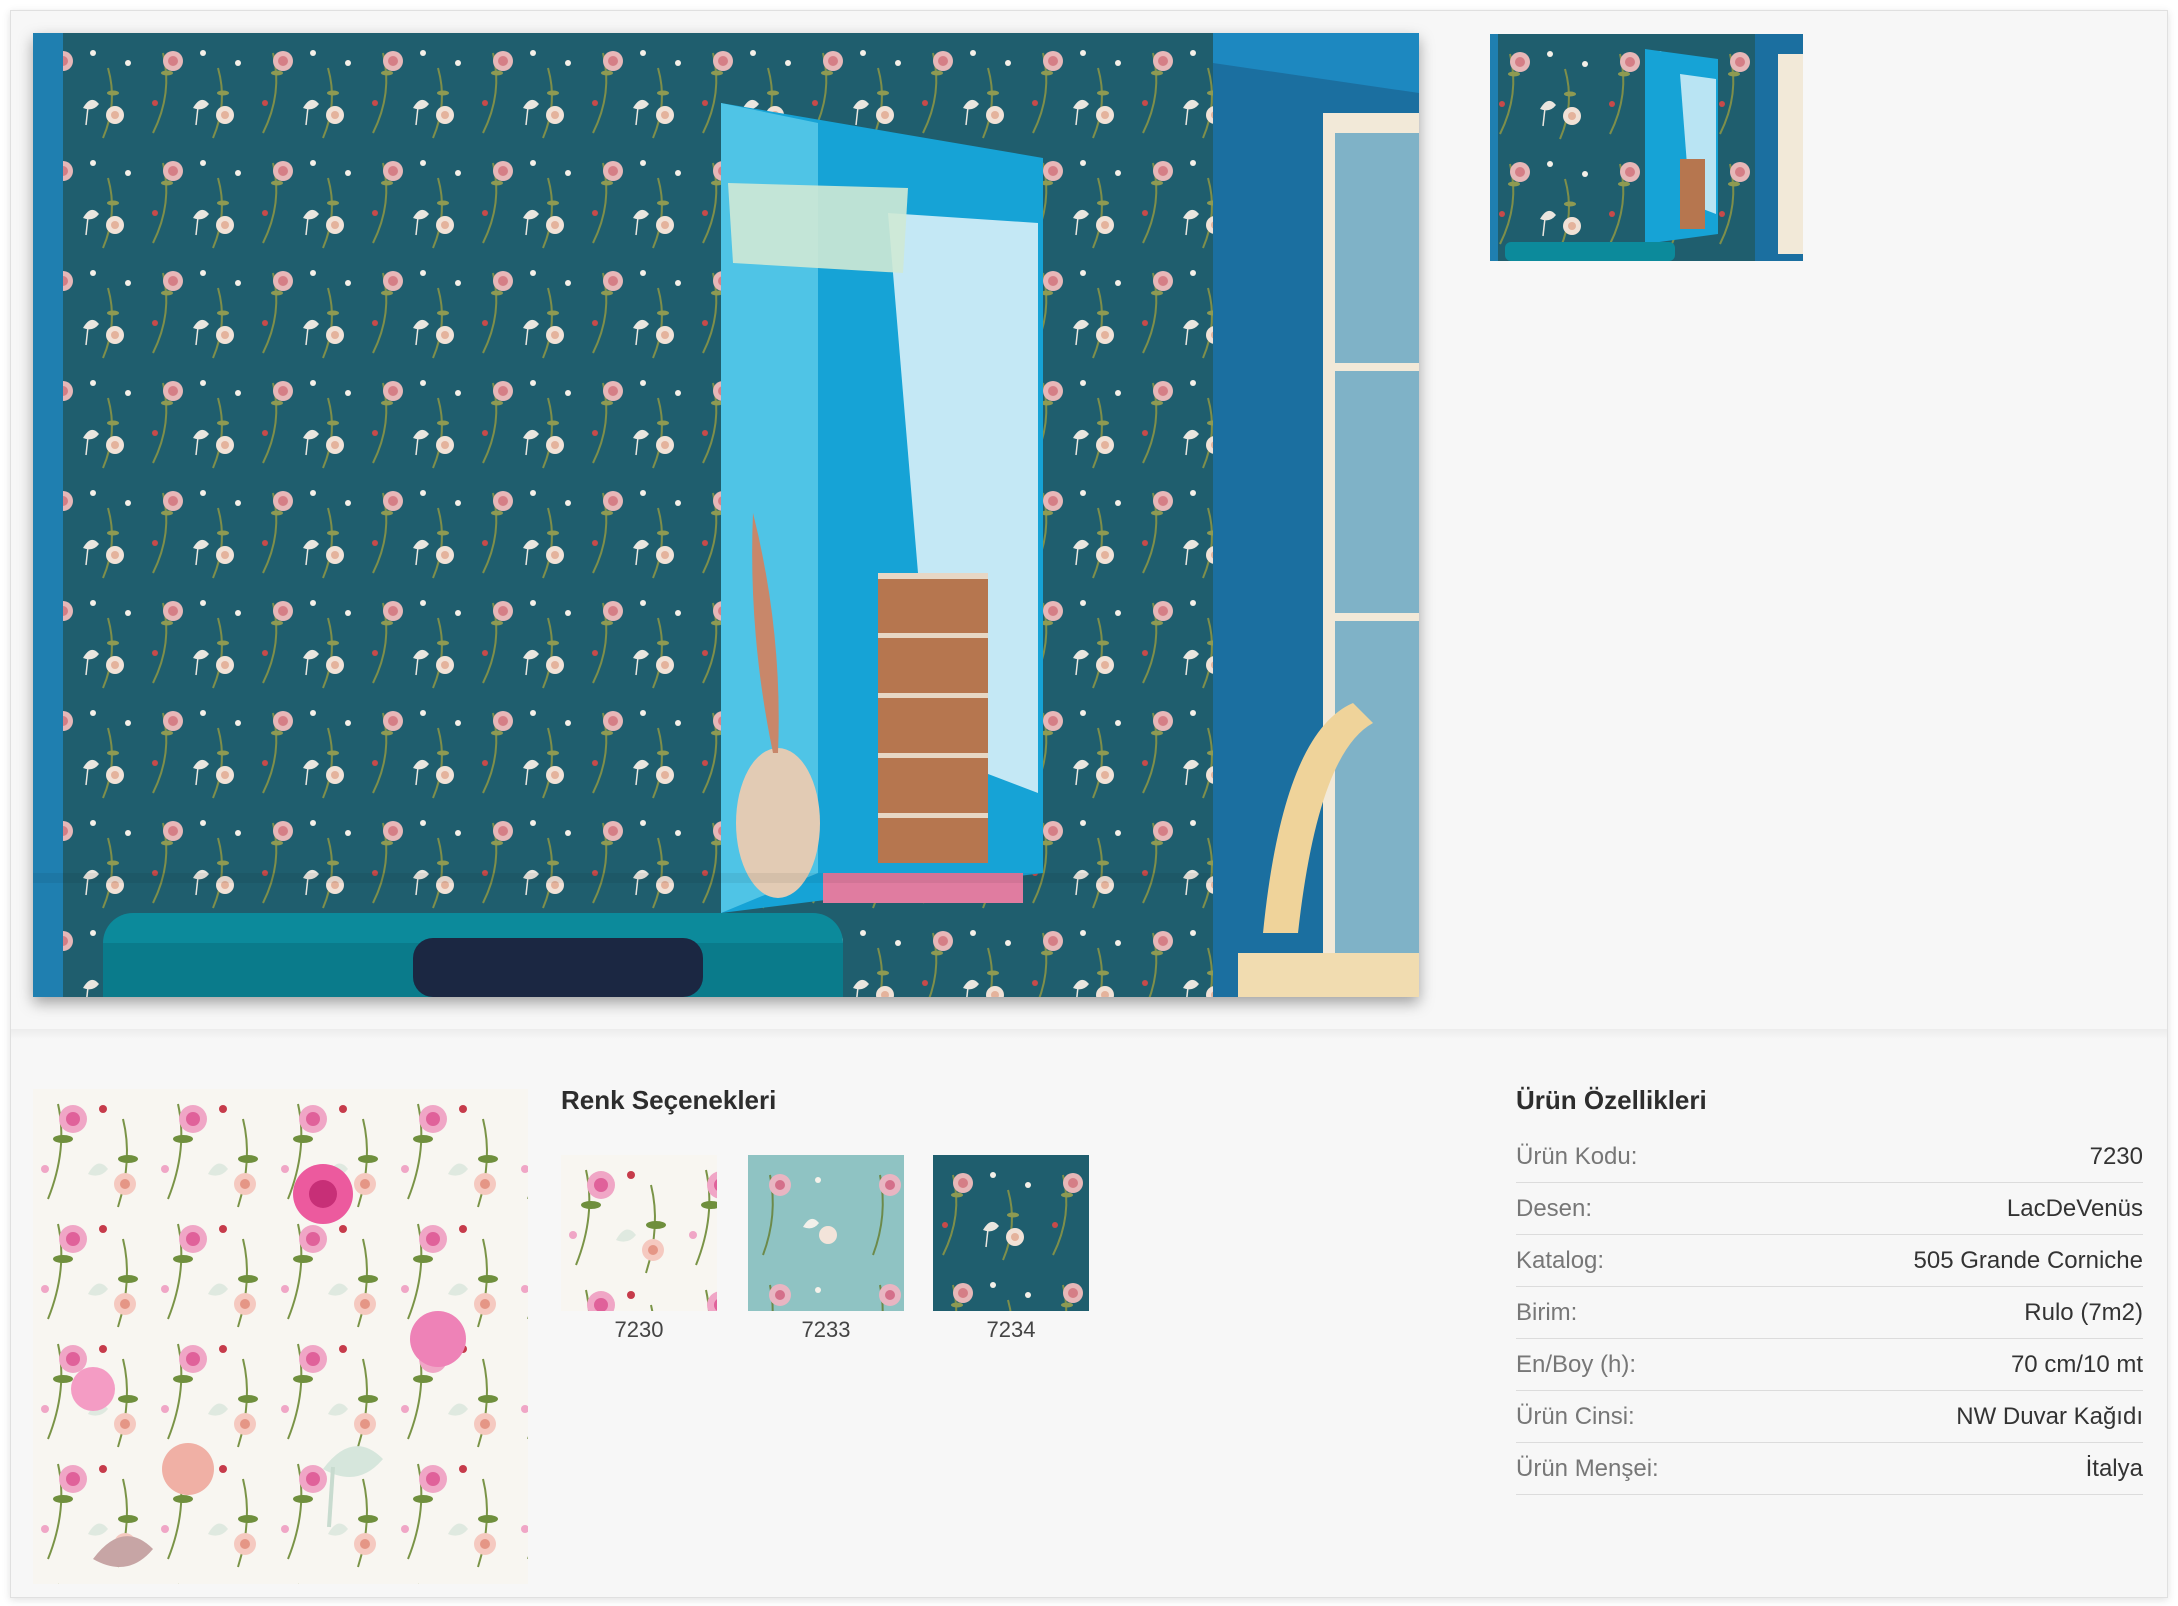  I want to click on property-row-pattern: Desen: LacDeVenüs, so click(1829, 1209).